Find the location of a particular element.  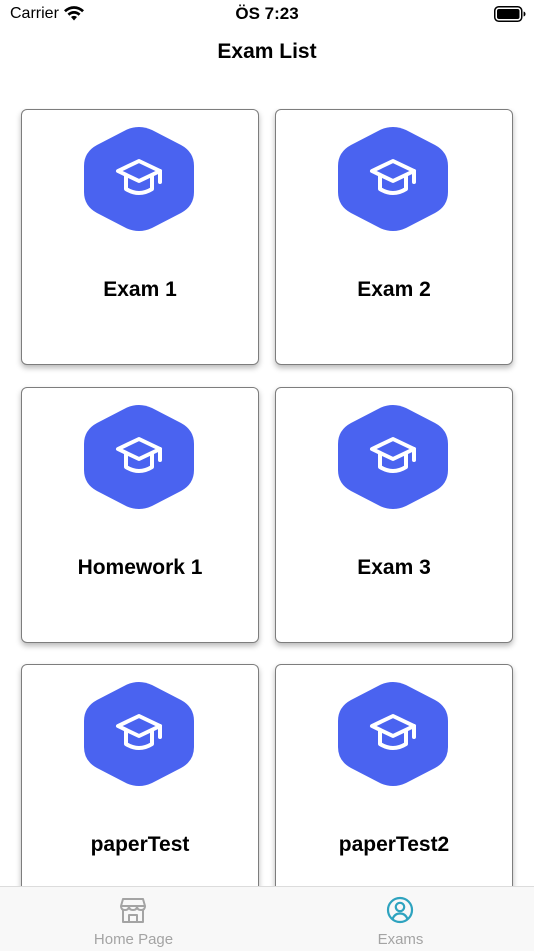

exam-card: Exam 2 is located at coordinates (394, 237).